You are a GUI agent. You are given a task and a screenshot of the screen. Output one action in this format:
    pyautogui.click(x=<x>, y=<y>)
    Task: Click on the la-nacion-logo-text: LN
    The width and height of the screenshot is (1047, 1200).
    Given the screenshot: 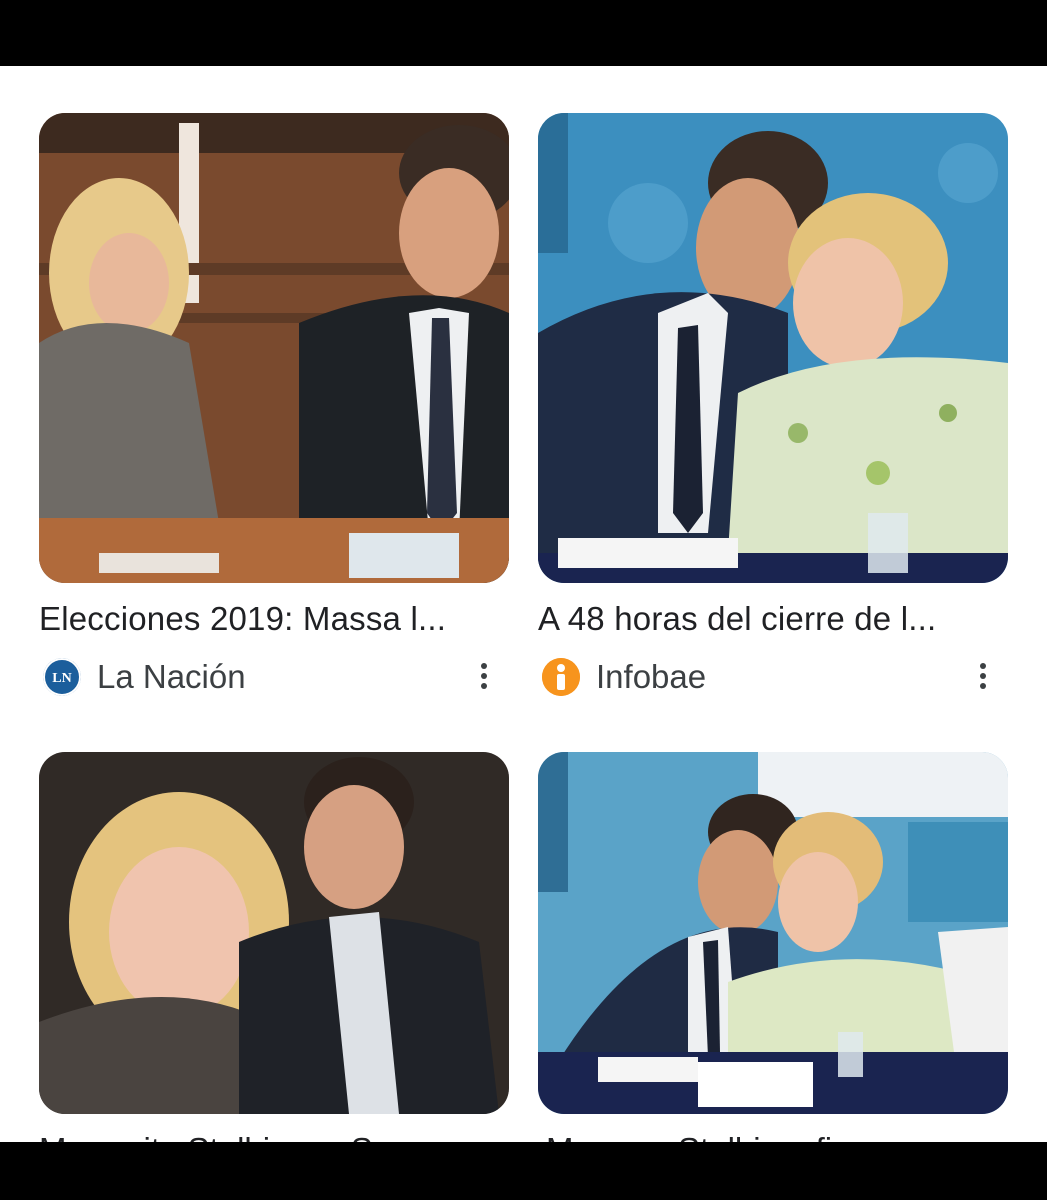 What is the action you would take?
    pyautogui.click(x=61, y=678)
    